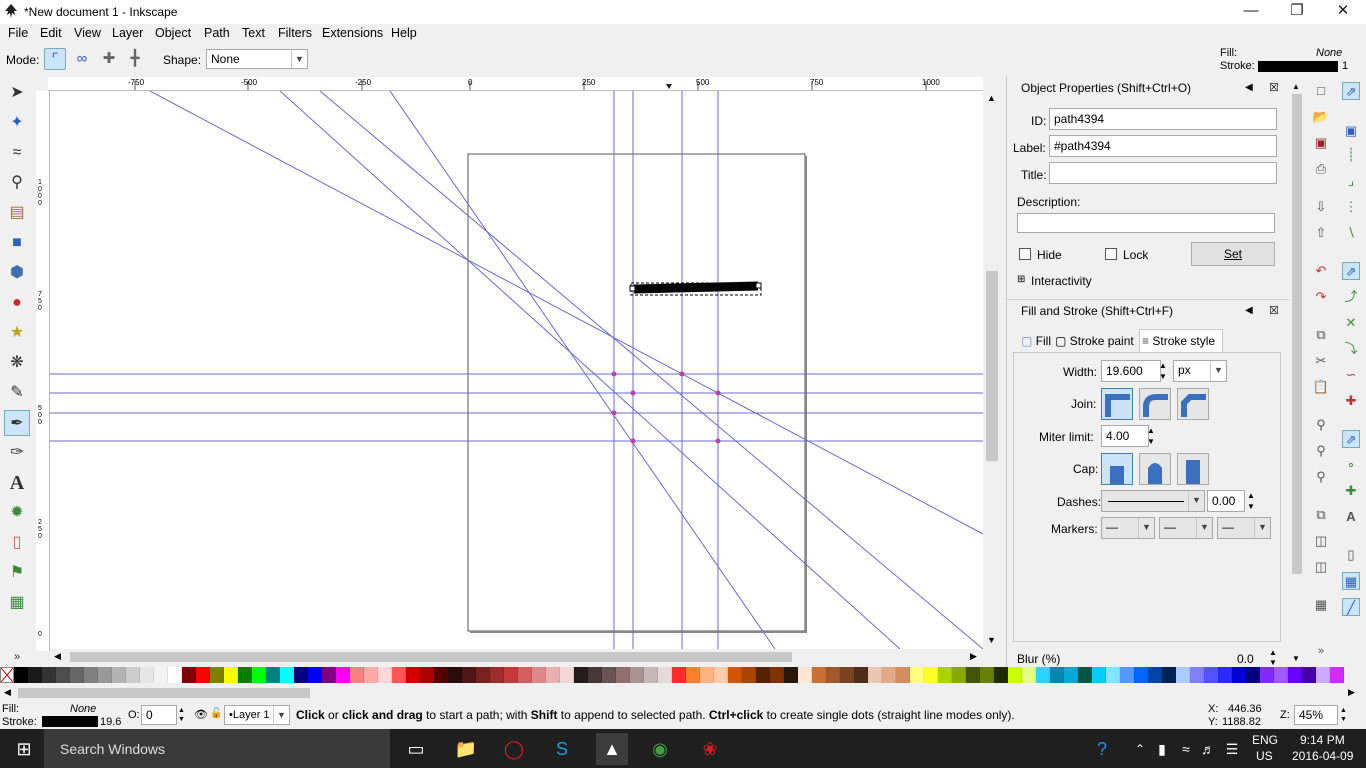 This screenshot has width=1366, height=768. Describe the element at coordinates (1025, 254) in the screenshot. I see `hide-checkbox` at that location.